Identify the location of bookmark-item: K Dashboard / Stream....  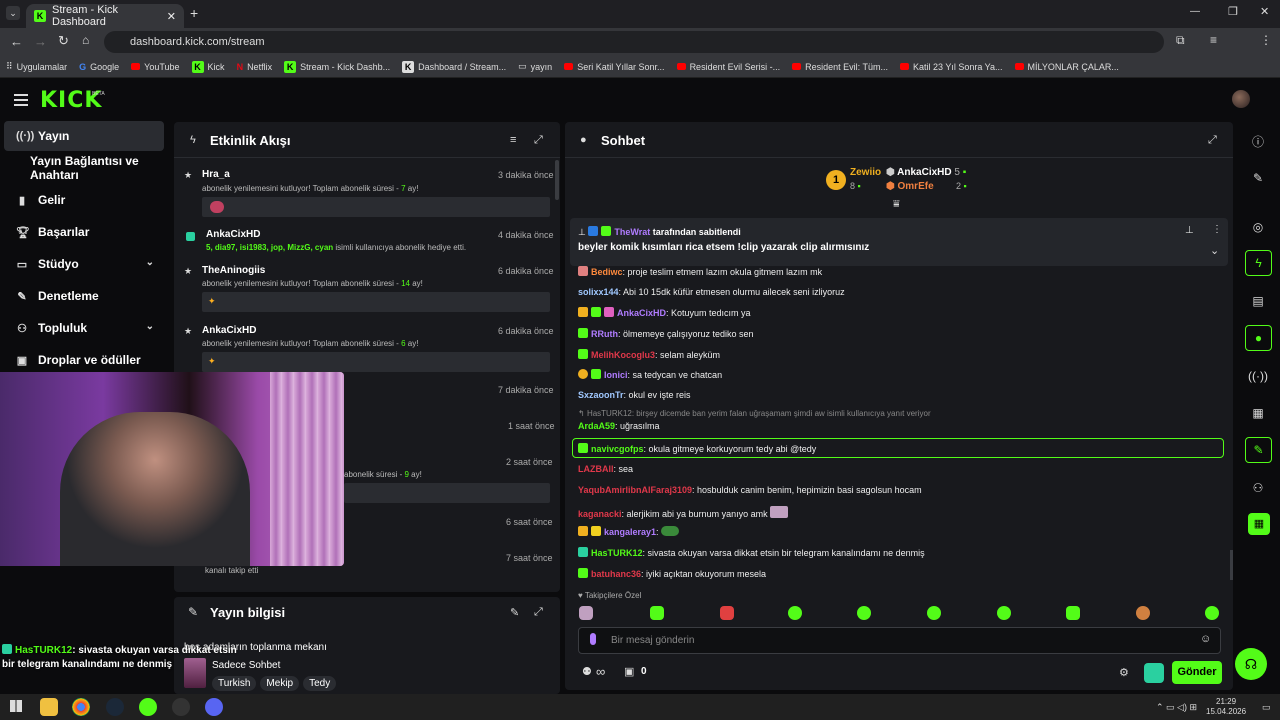
(454, 66).